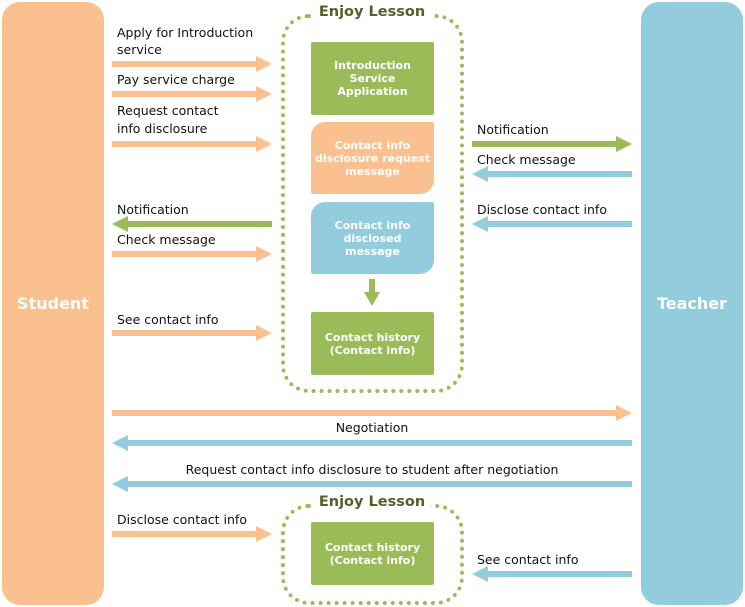 This screenshot has width=745, height=607. I want to click on apply-label-line2: service, so click(139, 49).